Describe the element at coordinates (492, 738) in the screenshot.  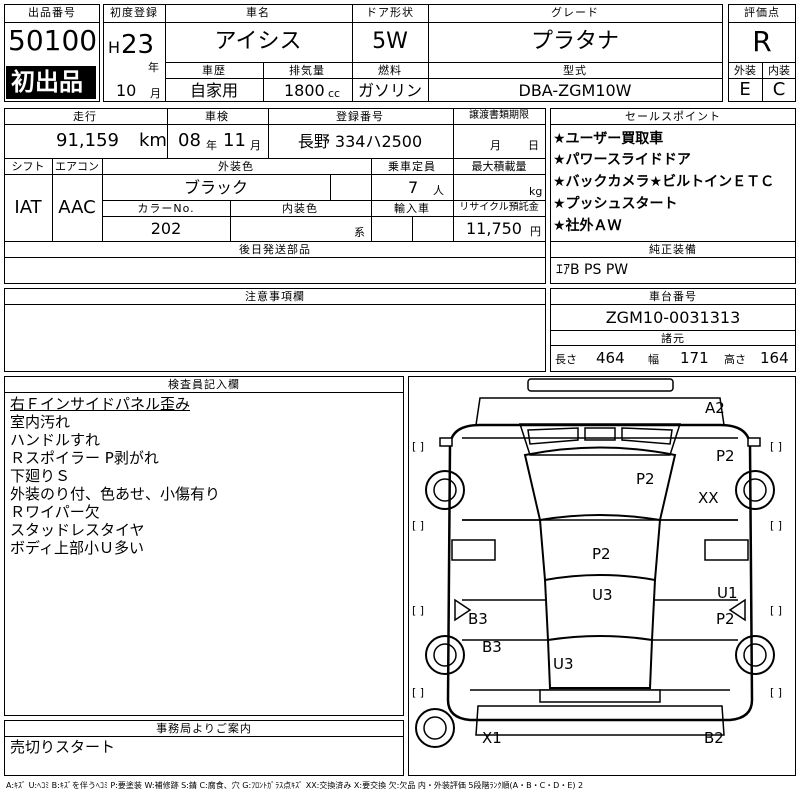
I see `damage-mark: X1` at that location.